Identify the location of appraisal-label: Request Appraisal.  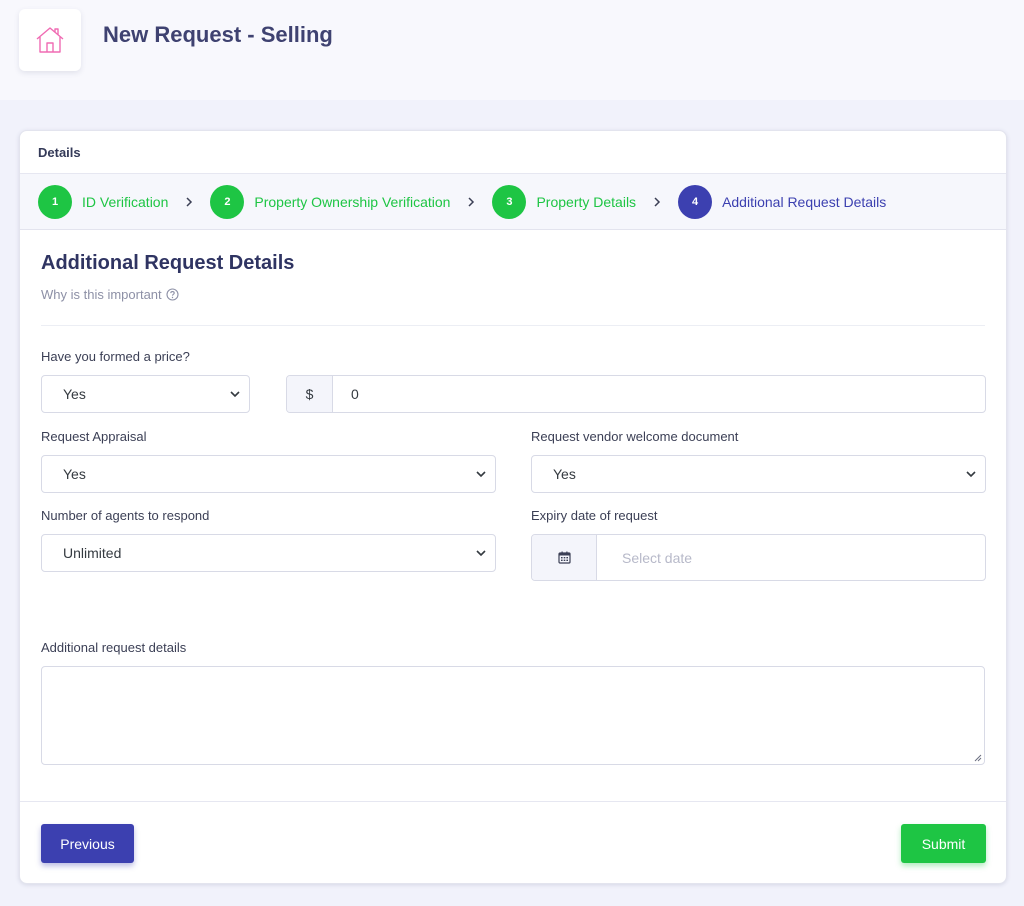
(94, 436).